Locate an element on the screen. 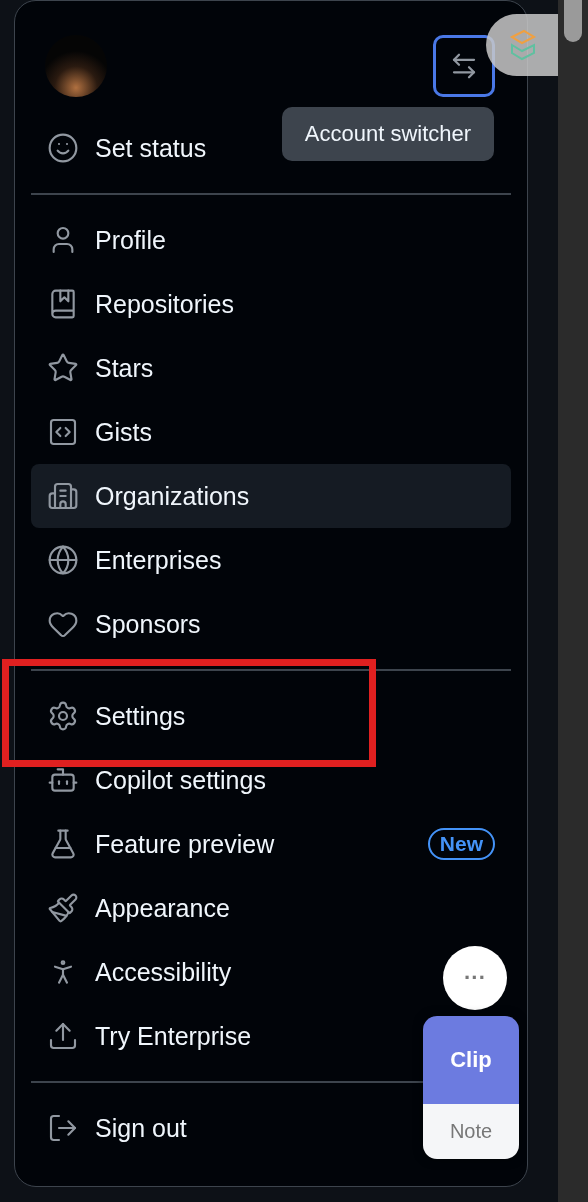 The image size is (588, 1202). menu-item: Sign out is located at coordinates (117, 1128).